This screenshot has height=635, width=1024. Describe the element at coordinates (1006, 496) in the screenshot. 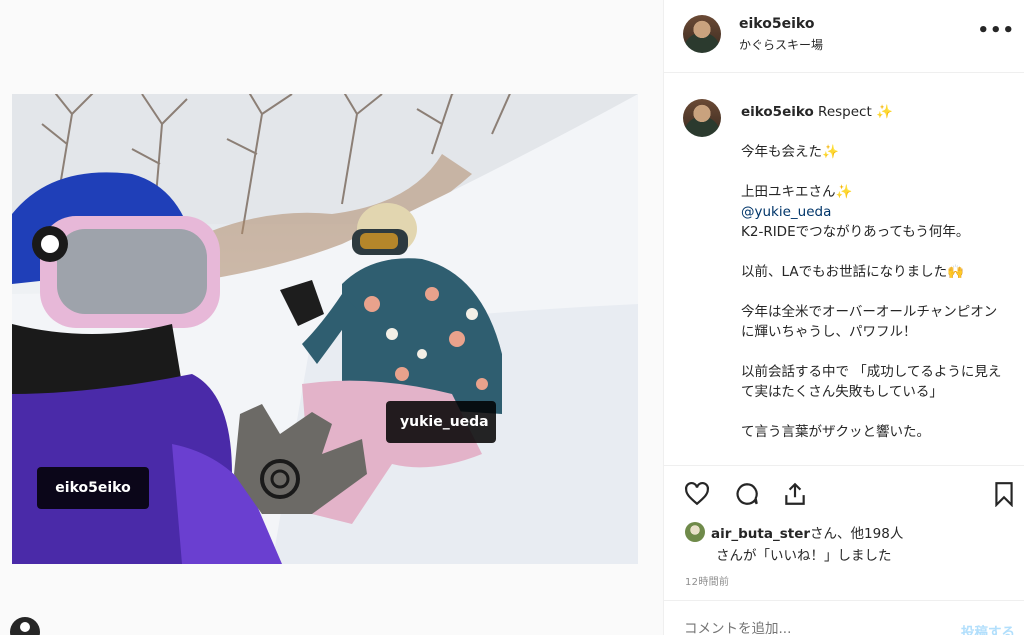

I see `bookmark-icon` at that location.